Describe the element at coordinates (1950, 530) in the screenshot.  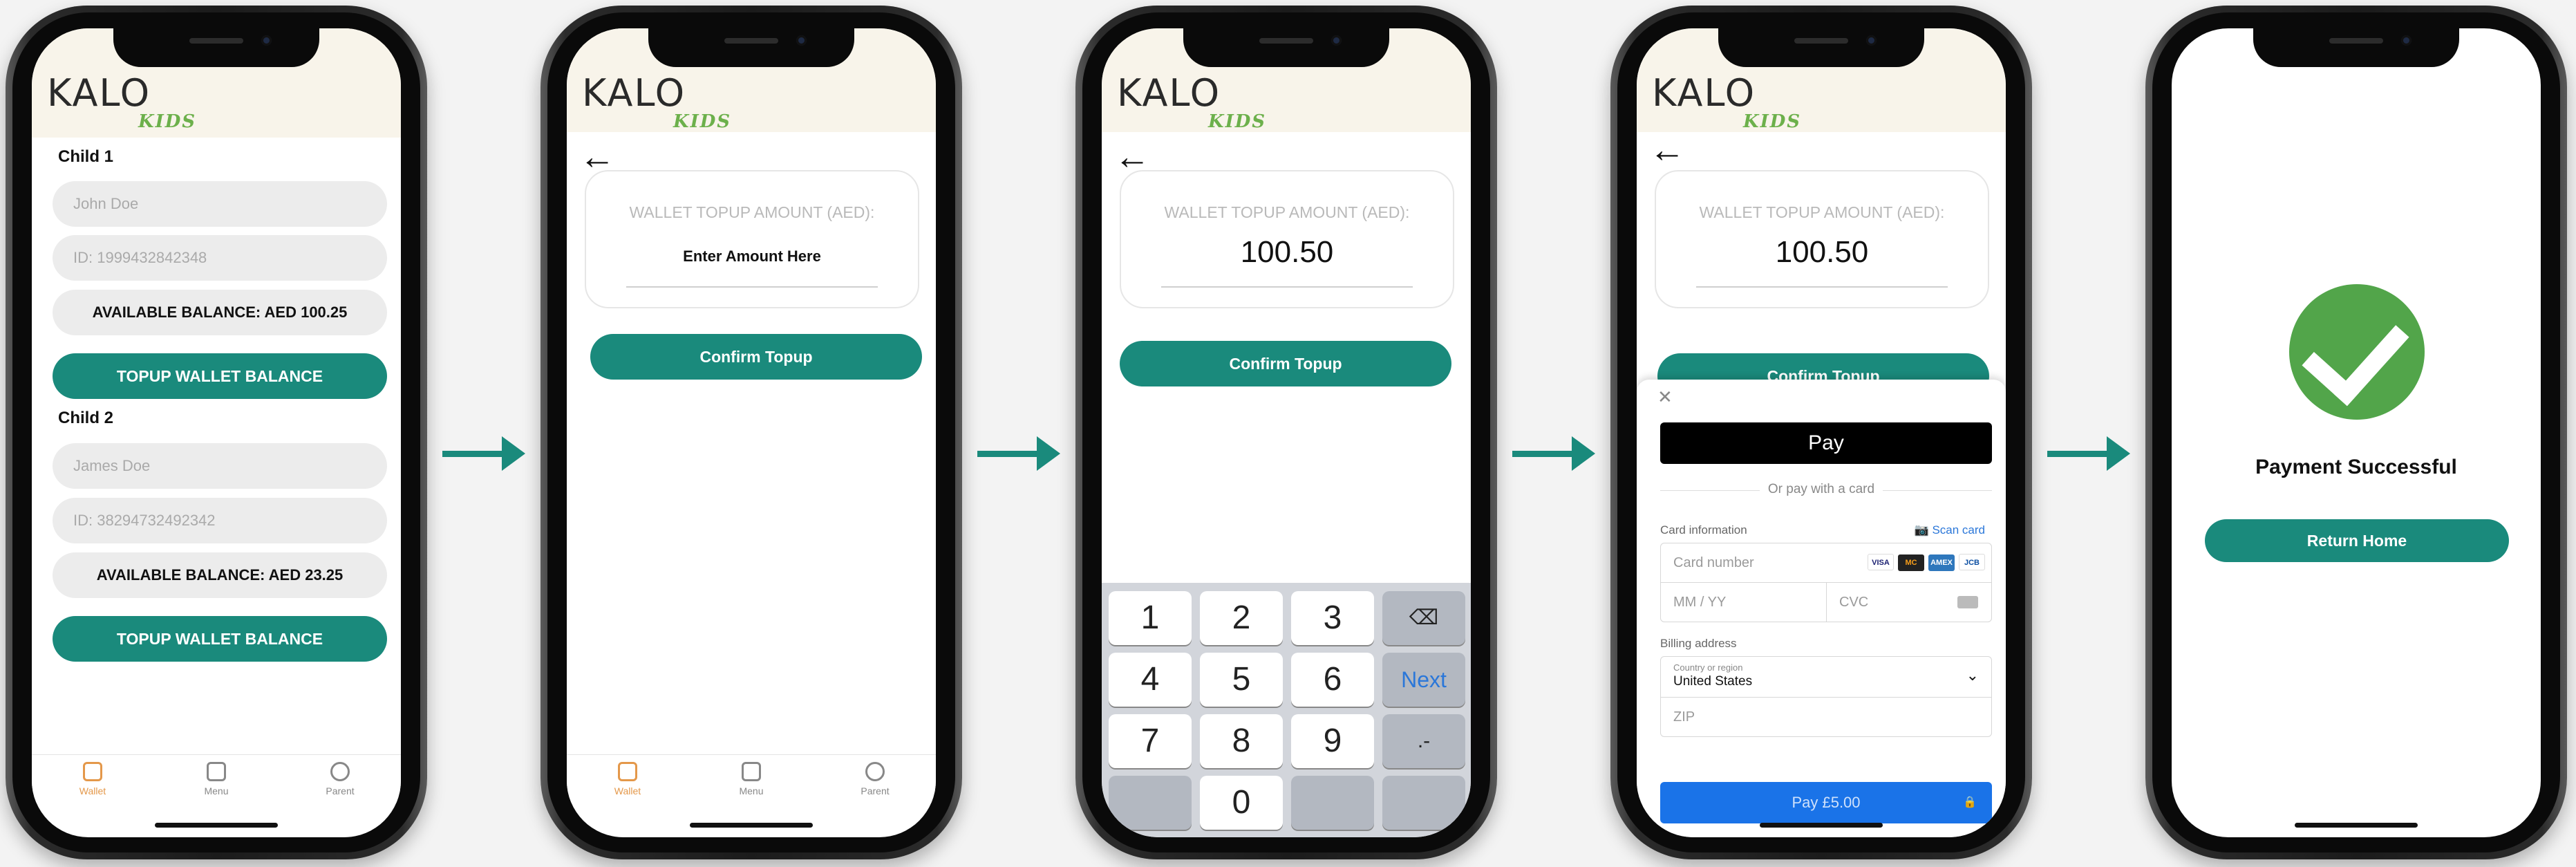
I see `scan-card-link: 📷 Scan card` at that location.